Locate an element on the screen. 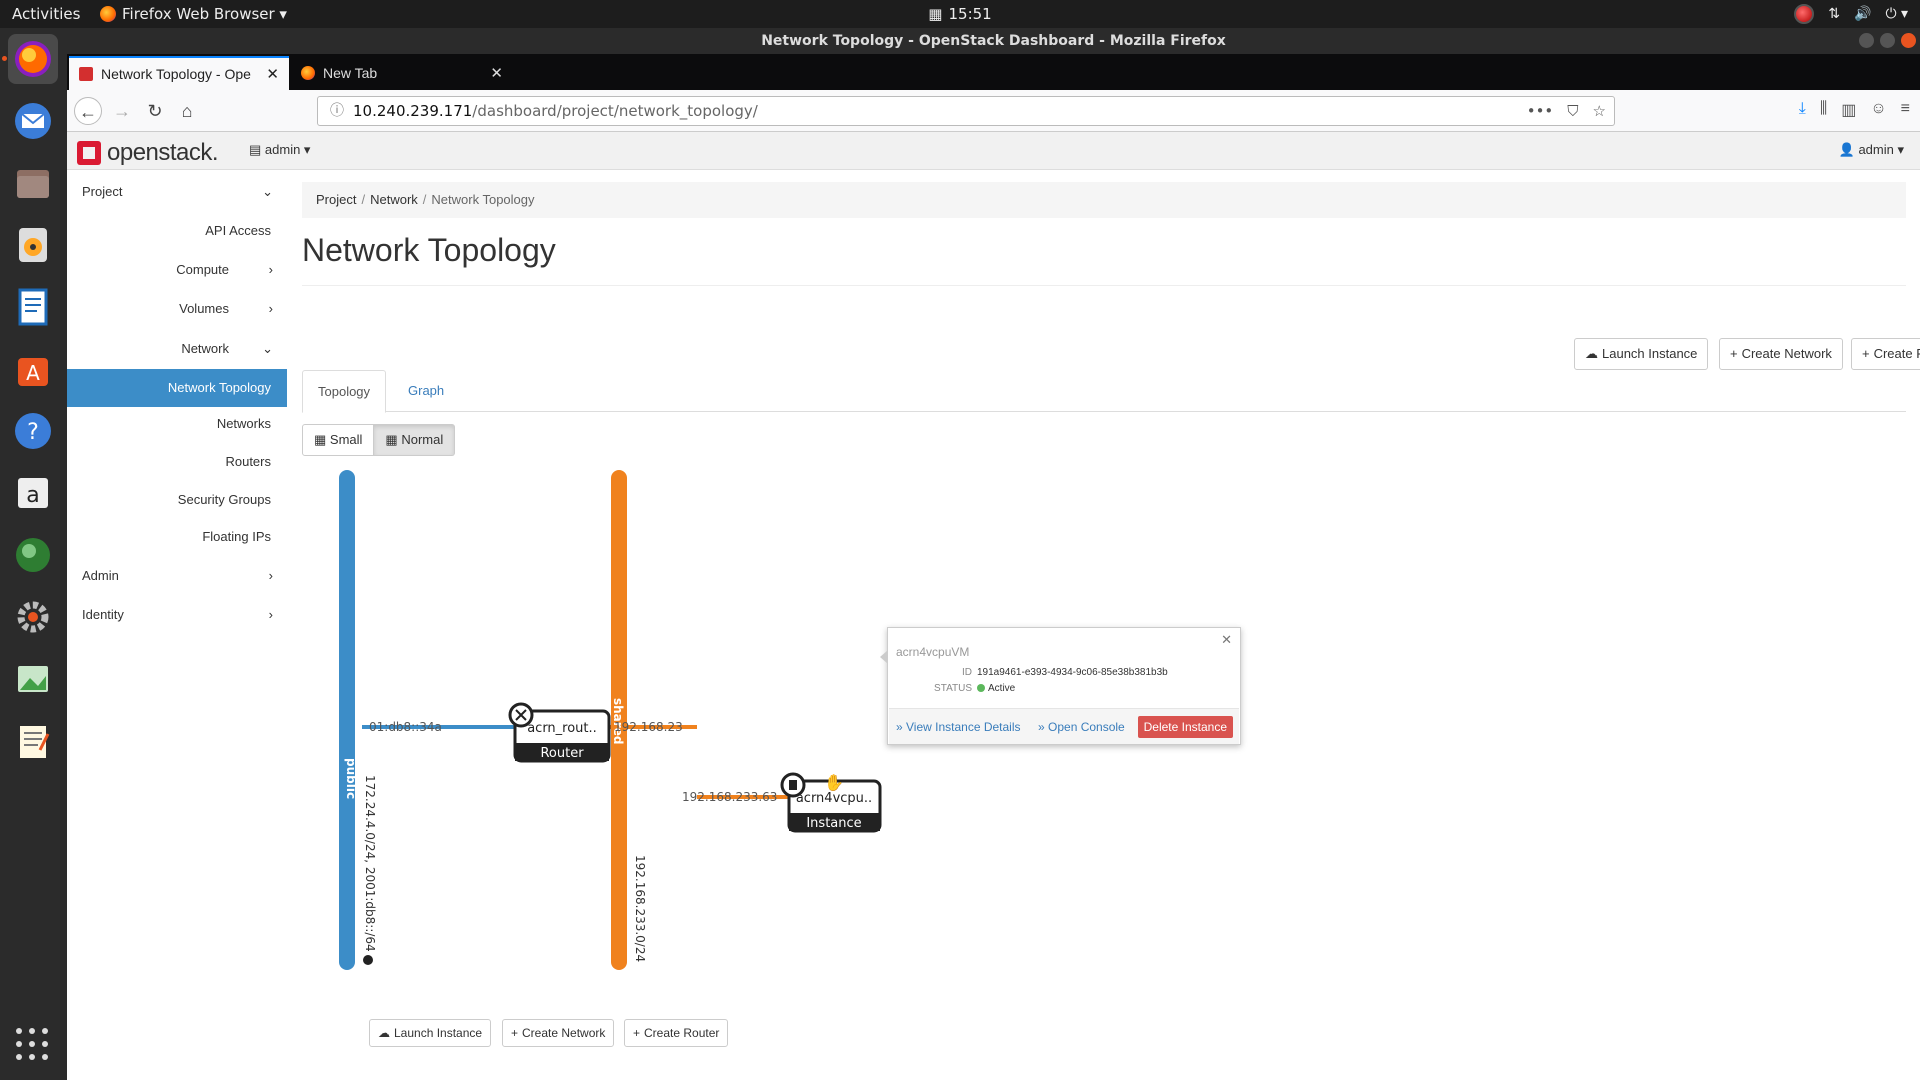 The height and width of the screenshot is (1080, 1920). close-window-icon is located at coordinates (1908, 40).